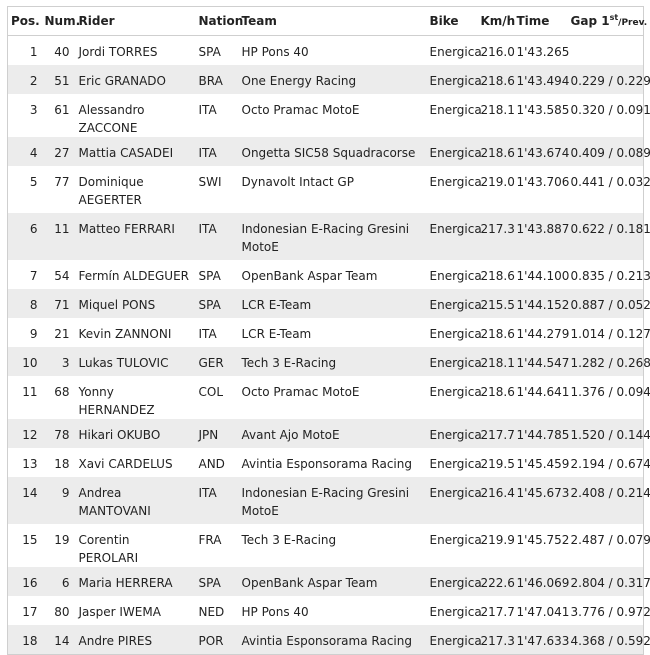  What do you see at coordinates (300, 392) in the screenshot?
I see `cell-team: Octo Pramac MotoE` at bounding box center [300, 392].